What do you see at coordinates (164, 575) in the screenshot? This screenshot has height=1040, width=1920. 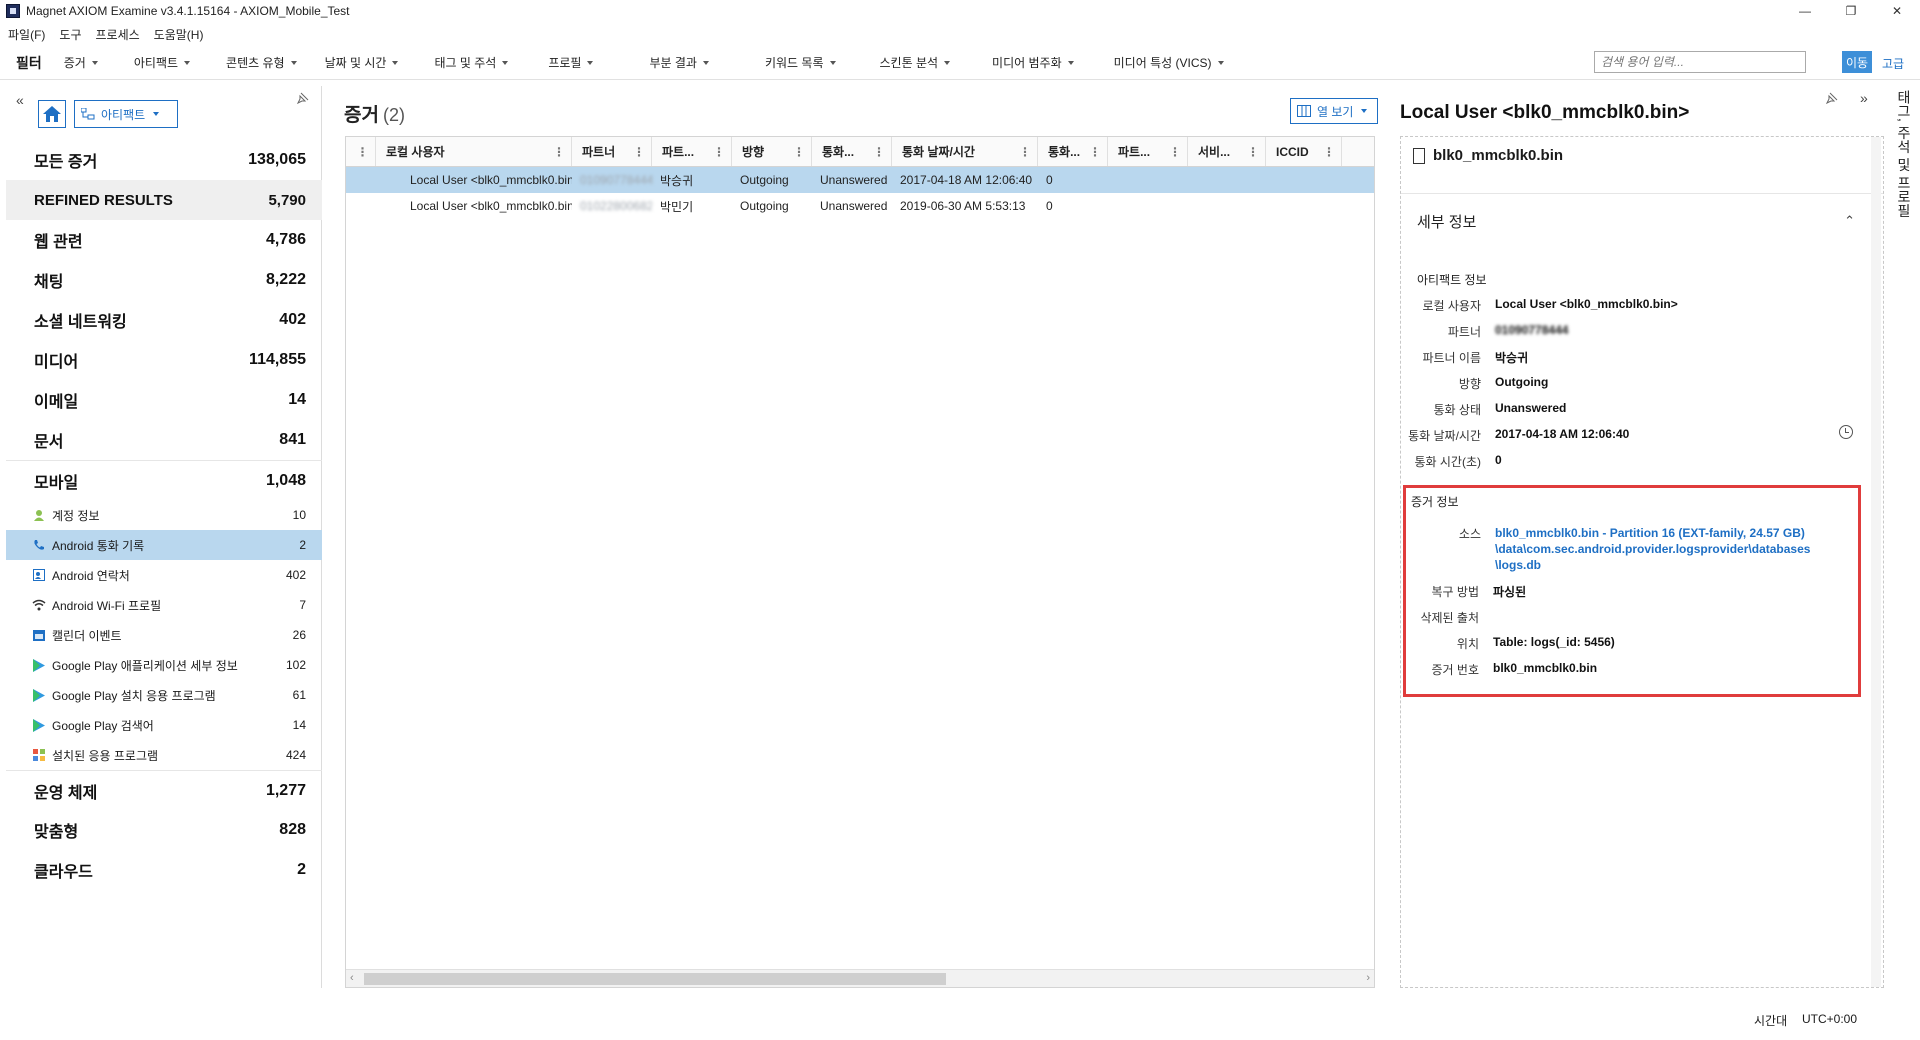 I see `artifact-android-contacts: Android 연락처 402` at bounding box center [164, 575].